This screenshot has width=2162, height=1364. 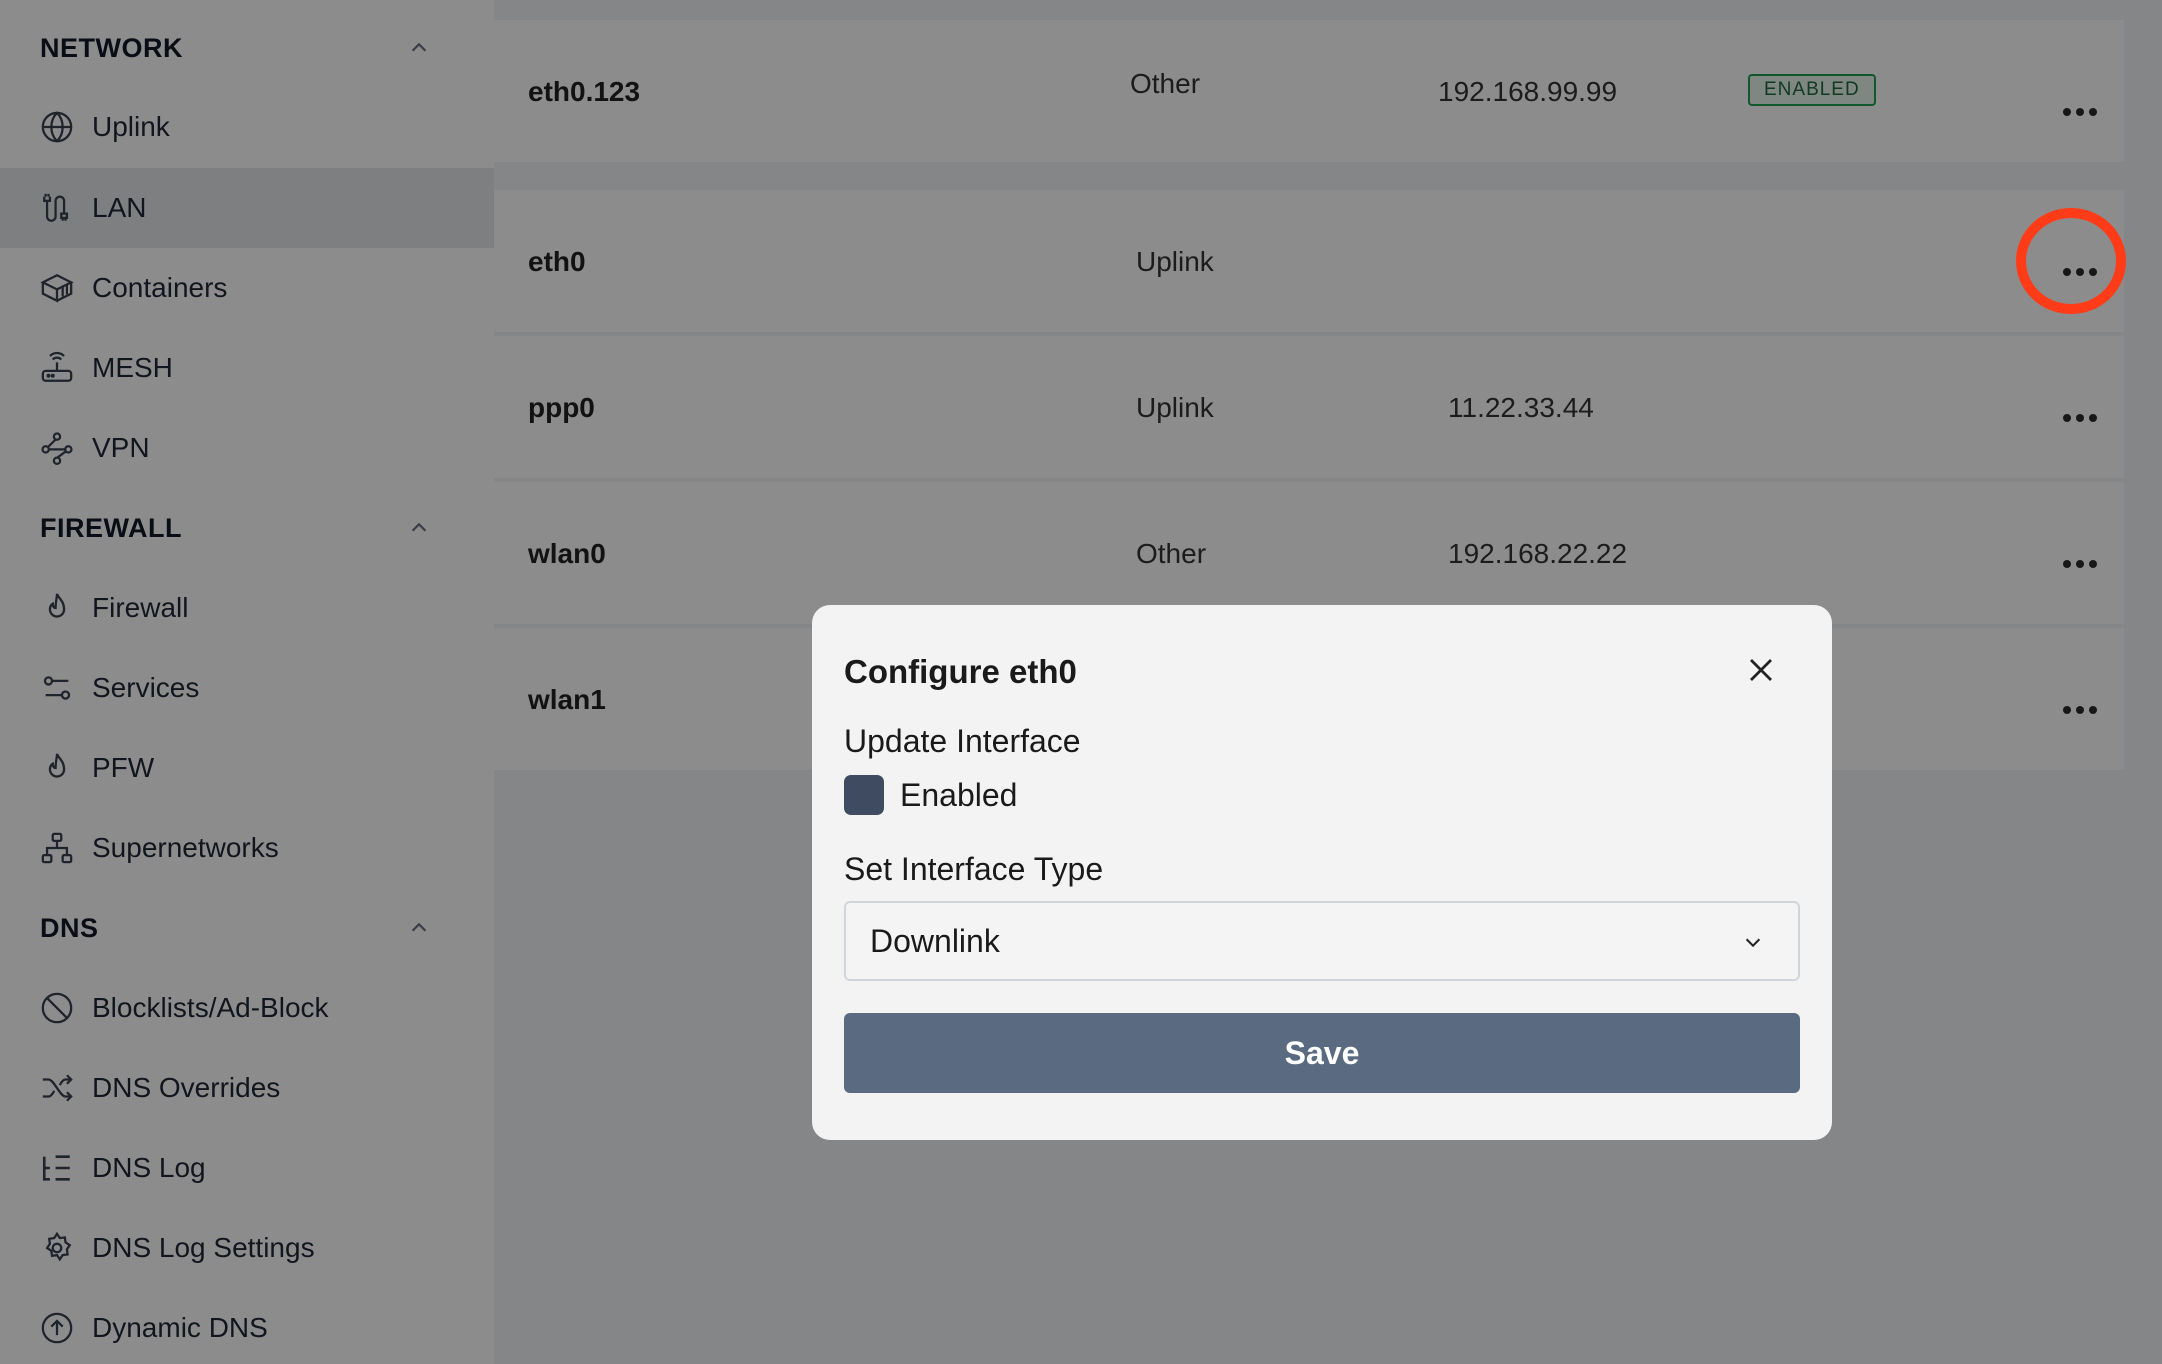 What do you see at coordinates (1761, 670) in the screenshot?
I see `close-icon` at bounding box center [1761, 670].